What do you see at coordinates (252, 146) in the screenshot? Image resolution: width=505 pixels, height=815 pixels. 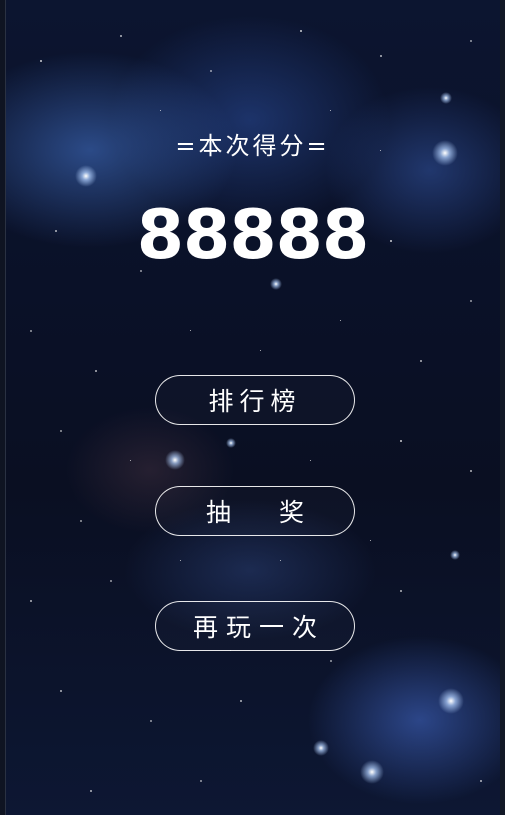 I see `score-title: =本次得分=` at bounding box center [252, 146].